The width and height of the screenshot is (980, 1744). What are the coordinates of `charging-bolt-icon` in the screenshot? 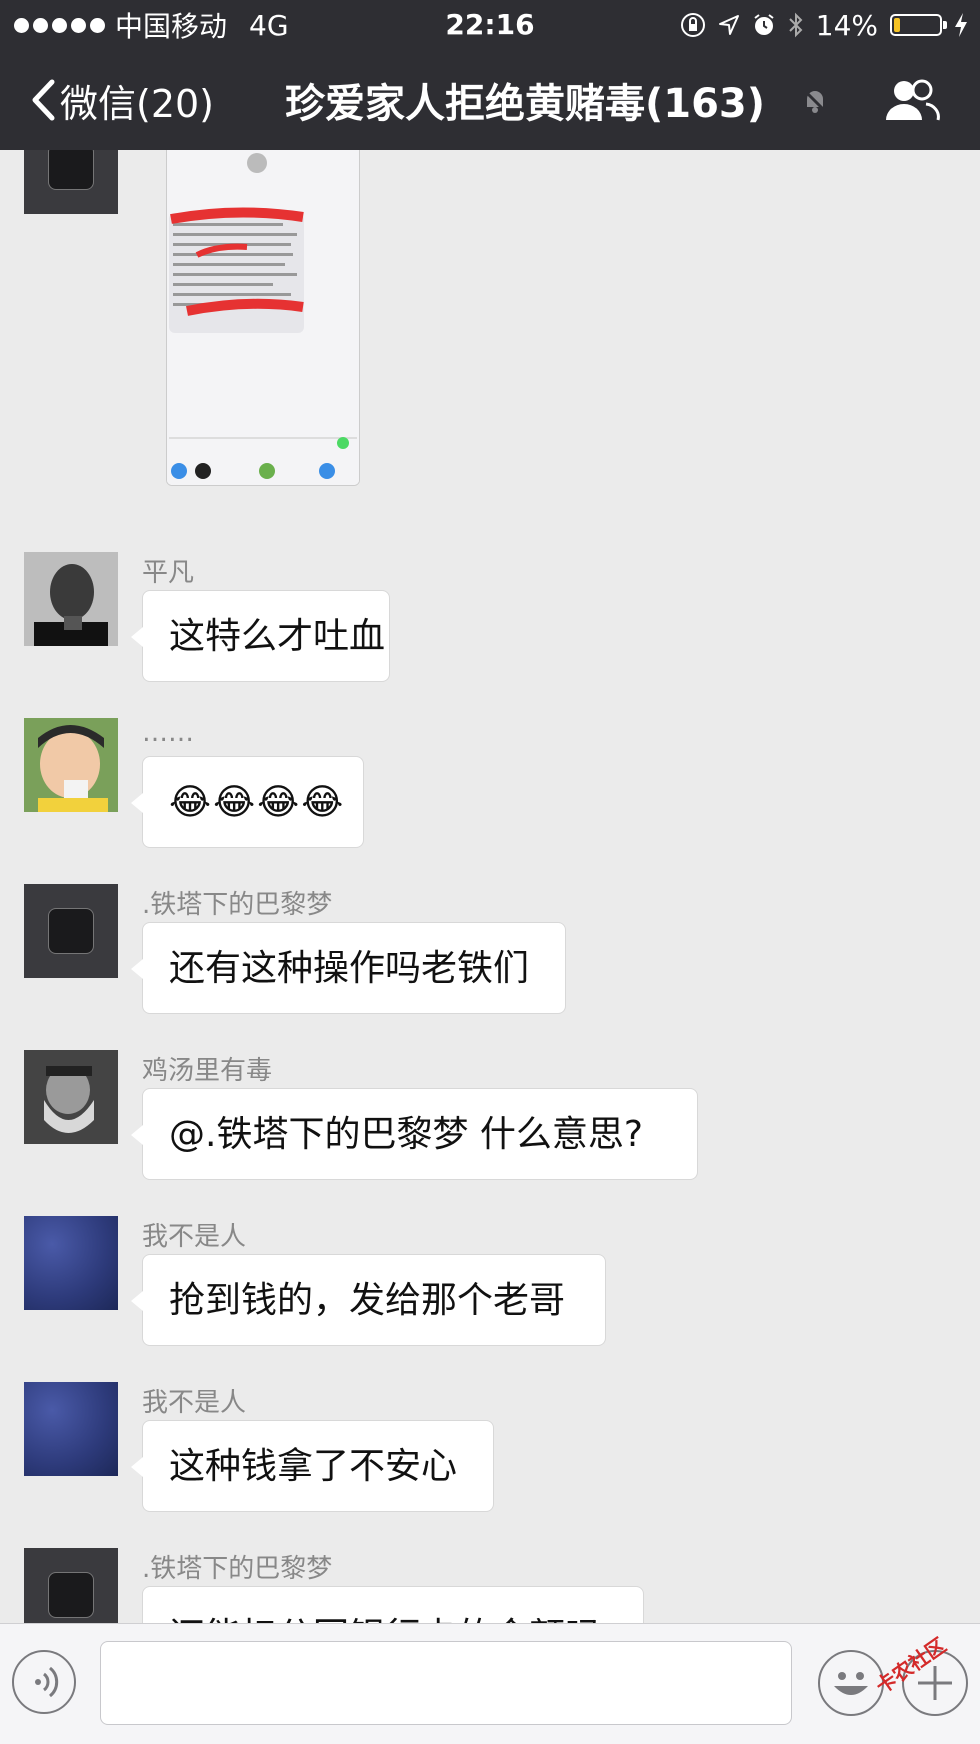 It's located at (961, 25).